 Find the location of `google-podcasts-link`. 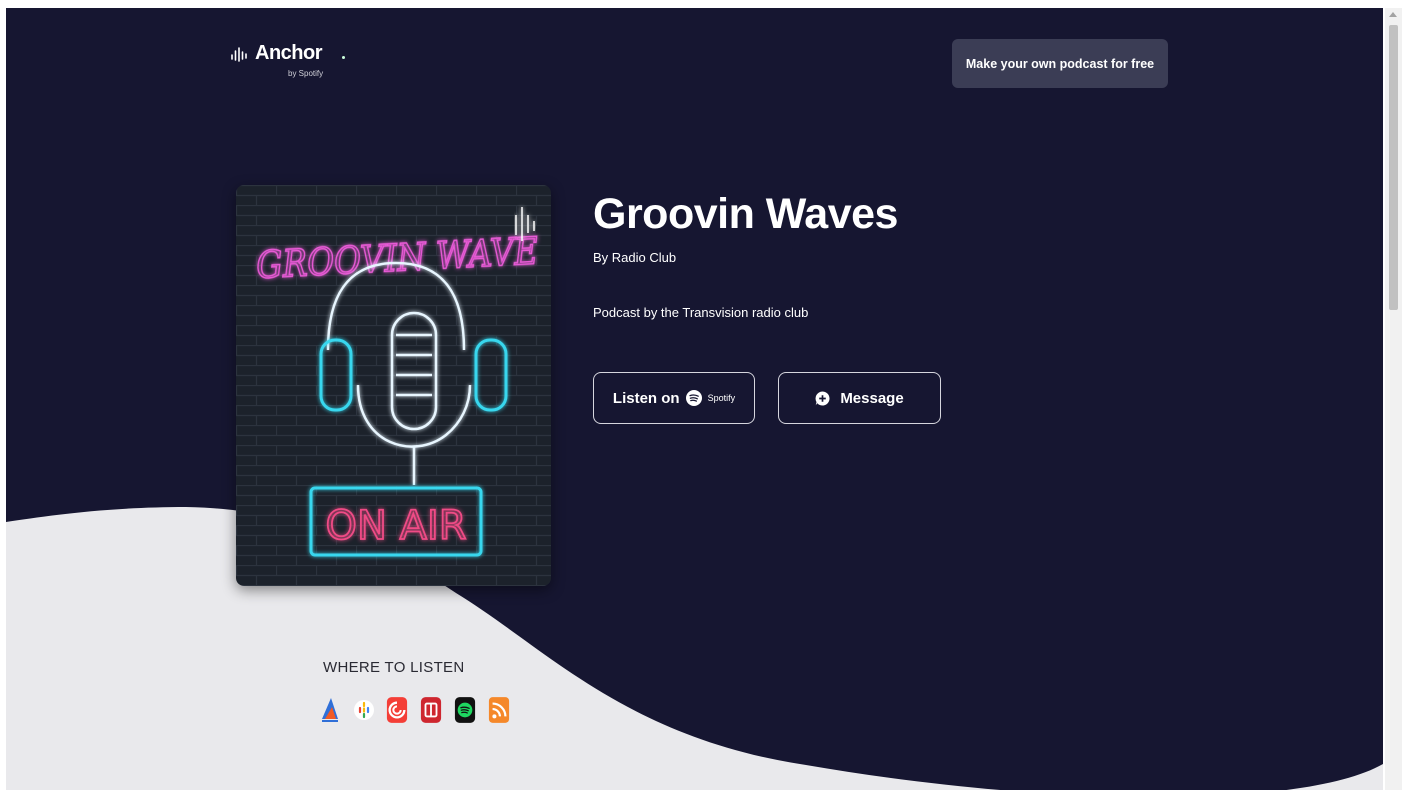

google-podcasts-link is located at coordinates (364, 710).